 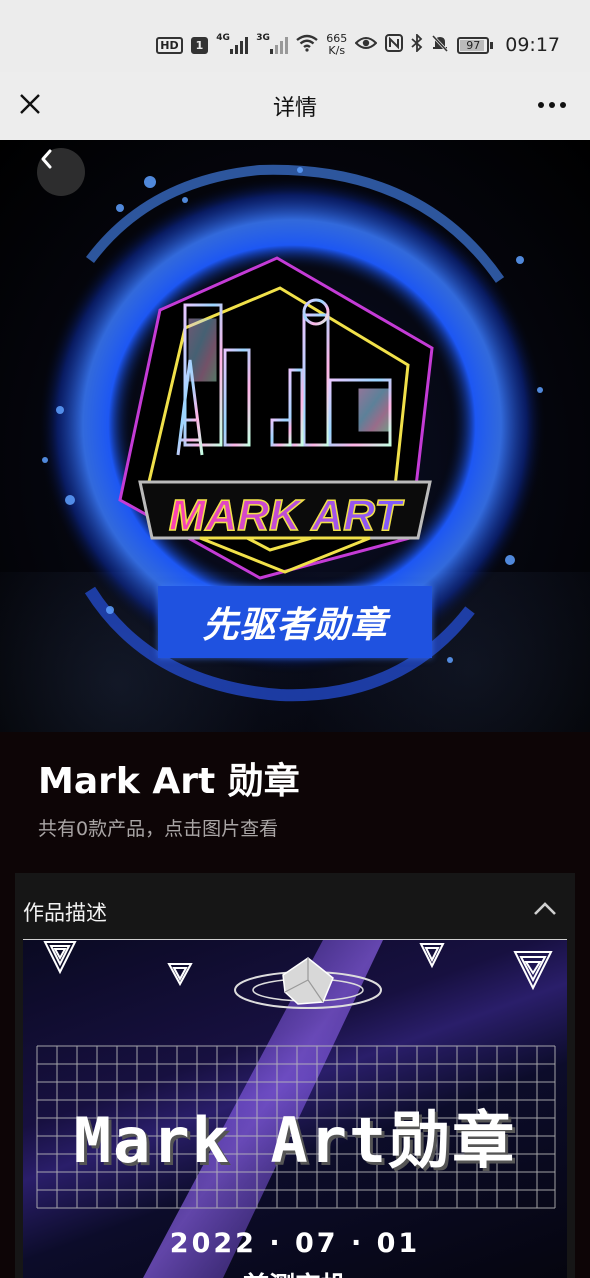 What do you see at coordinates (295, 906) in the screenshot?
I see `description-header: 作品描述` at bounding box center [295, 906].